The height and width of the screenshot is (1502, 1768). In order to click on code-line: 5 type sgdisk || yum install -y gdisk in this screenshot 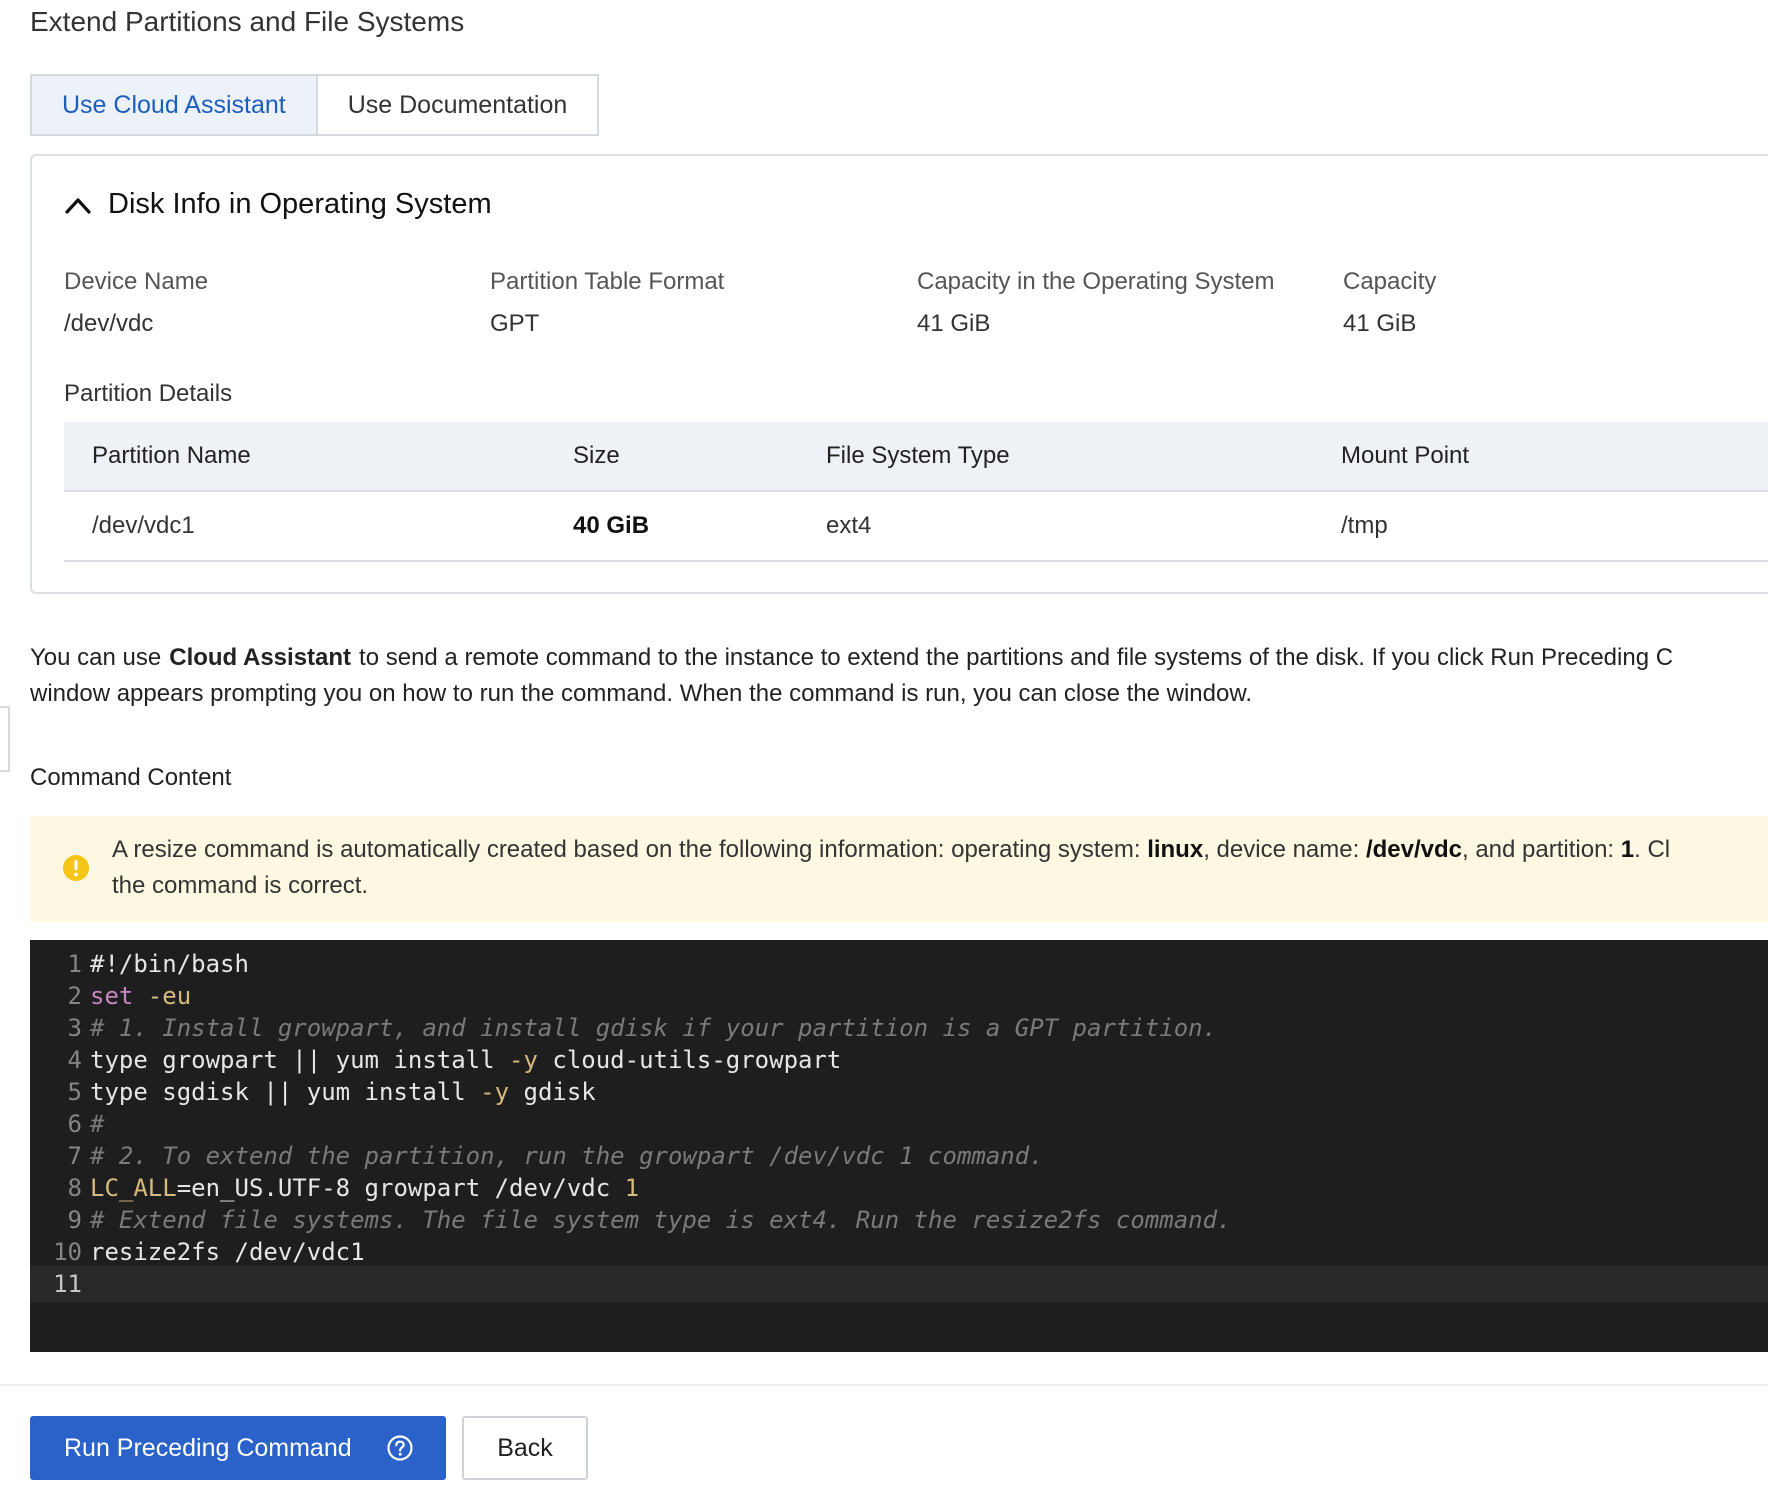, I will do `click(899, 1092)`.